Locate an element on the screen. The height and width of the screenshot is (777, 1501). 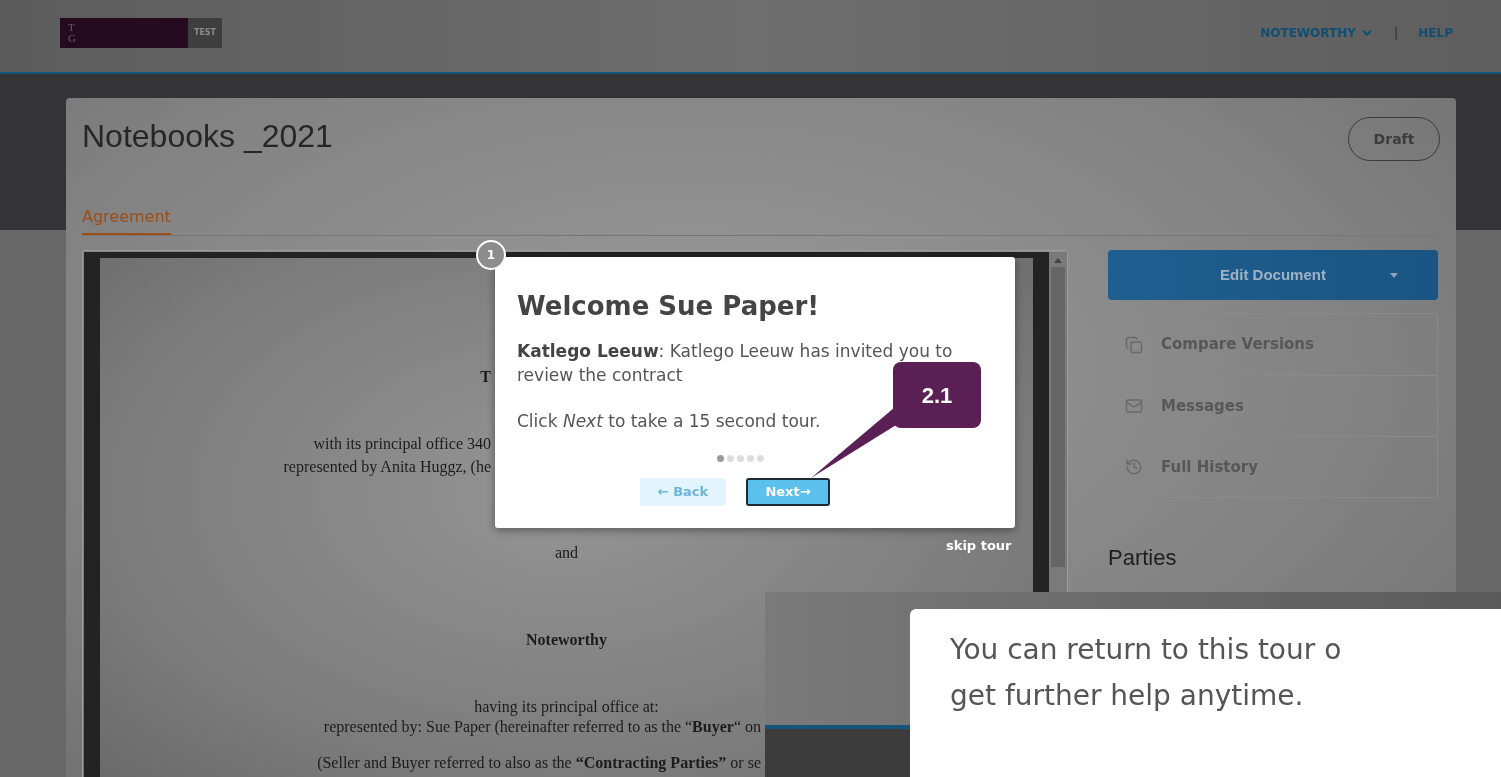
popup-title: Welcome Sue Paper! is located at coordinates (669, 306).